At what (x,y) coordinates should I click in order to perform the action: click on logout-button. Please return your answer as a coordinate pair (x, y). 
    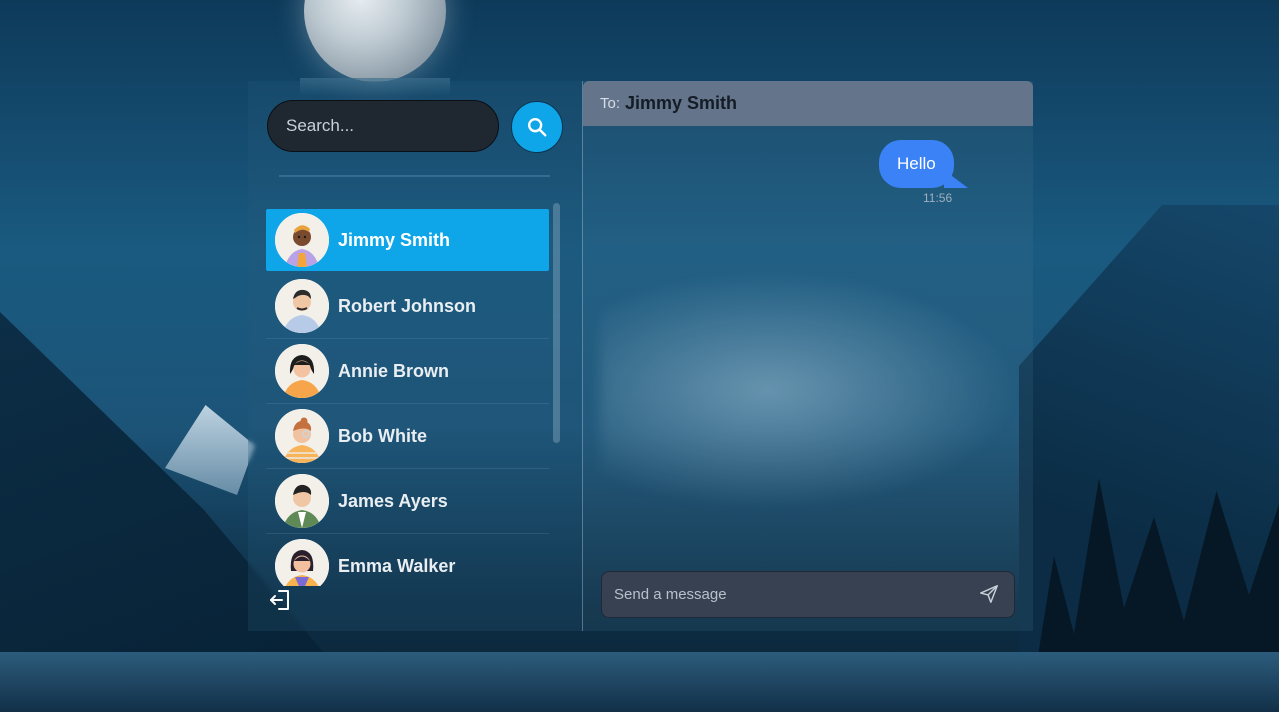
    Looking at the image, I should click on (280, 600).